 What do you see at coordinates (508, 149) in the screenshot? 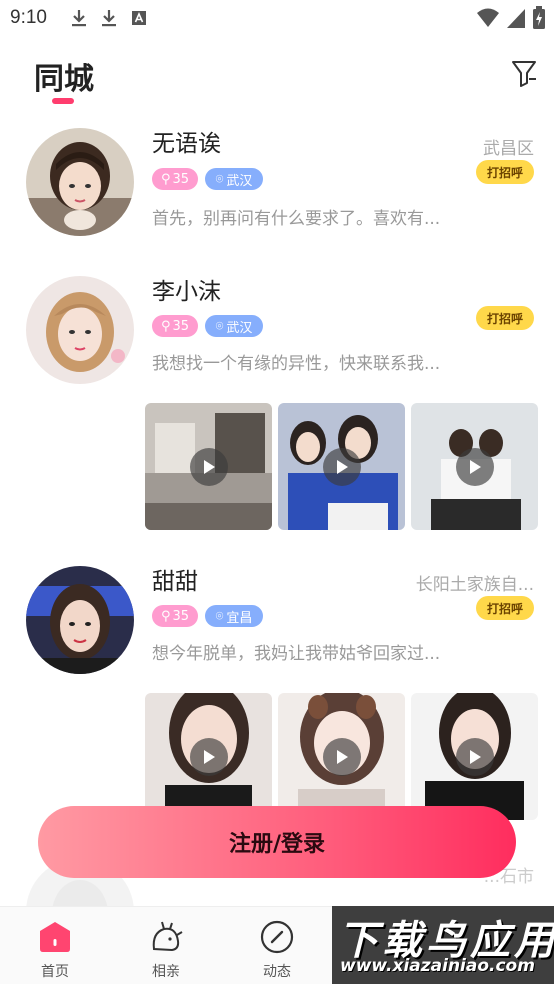
I see `user-location: 武昌区` at bounding box center [508, 149].